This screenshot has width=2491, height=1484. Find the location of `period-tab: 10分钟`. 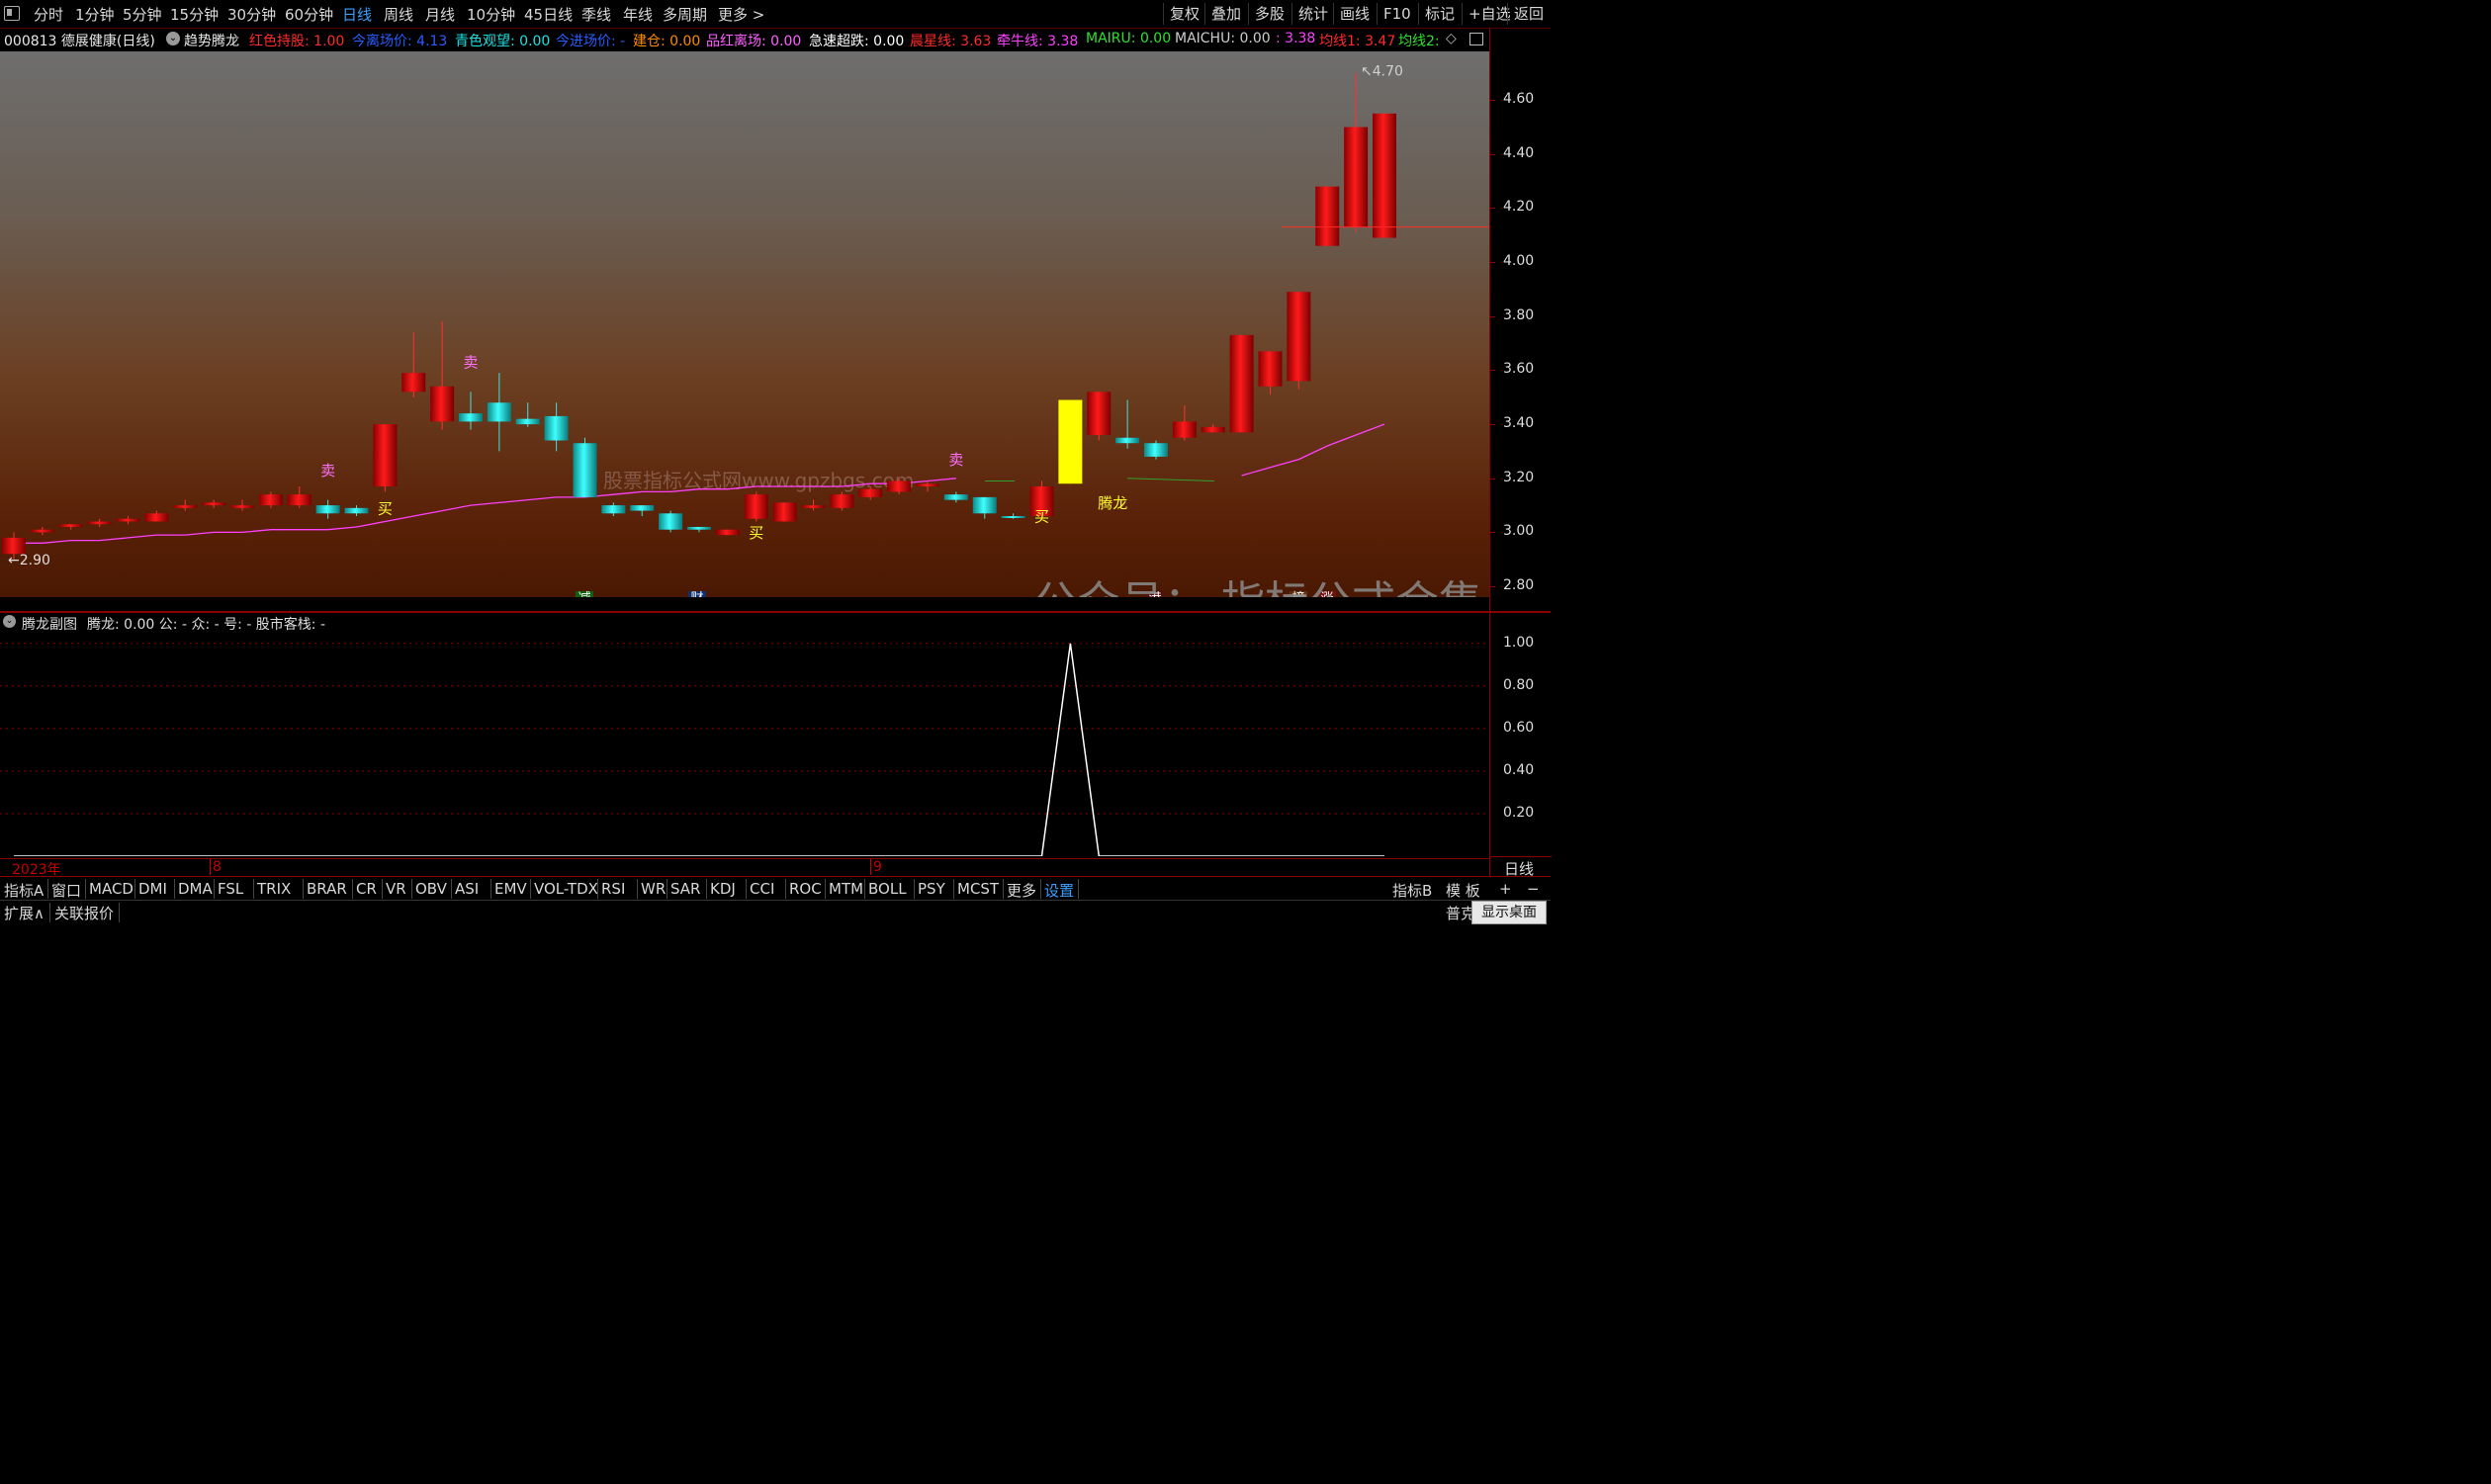

period-tab: 10分钟 is located at coordinates (491, 14).